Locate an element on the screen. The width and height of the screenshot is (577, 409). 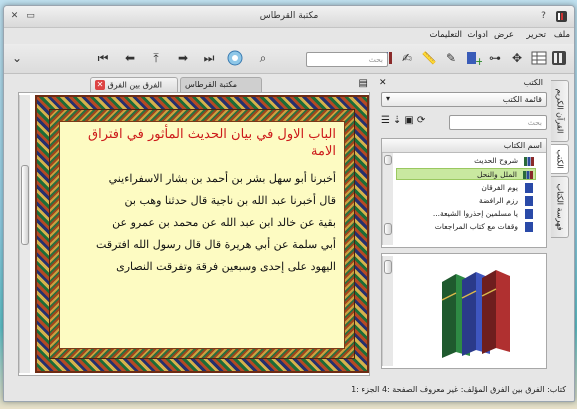
tree-item-label: الملل والنحل is located at coordinates (496, 174).